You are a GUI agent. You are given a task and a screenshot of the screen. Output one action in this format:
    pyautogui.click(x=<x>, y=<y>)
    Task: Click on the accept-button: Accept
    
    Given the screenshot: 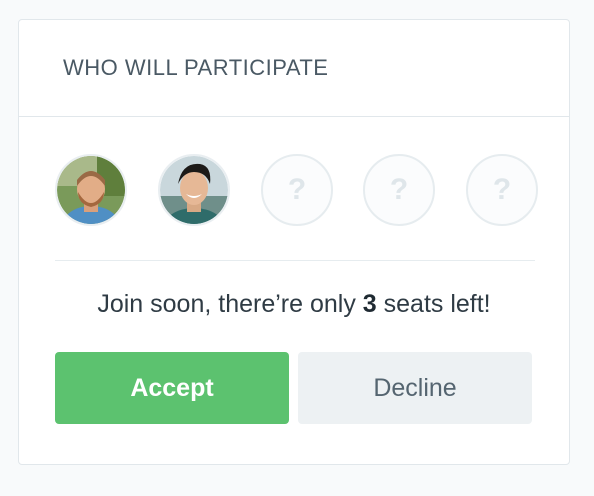 What is the action you would take?
    pyautogui.click(x=172, y=388)
    